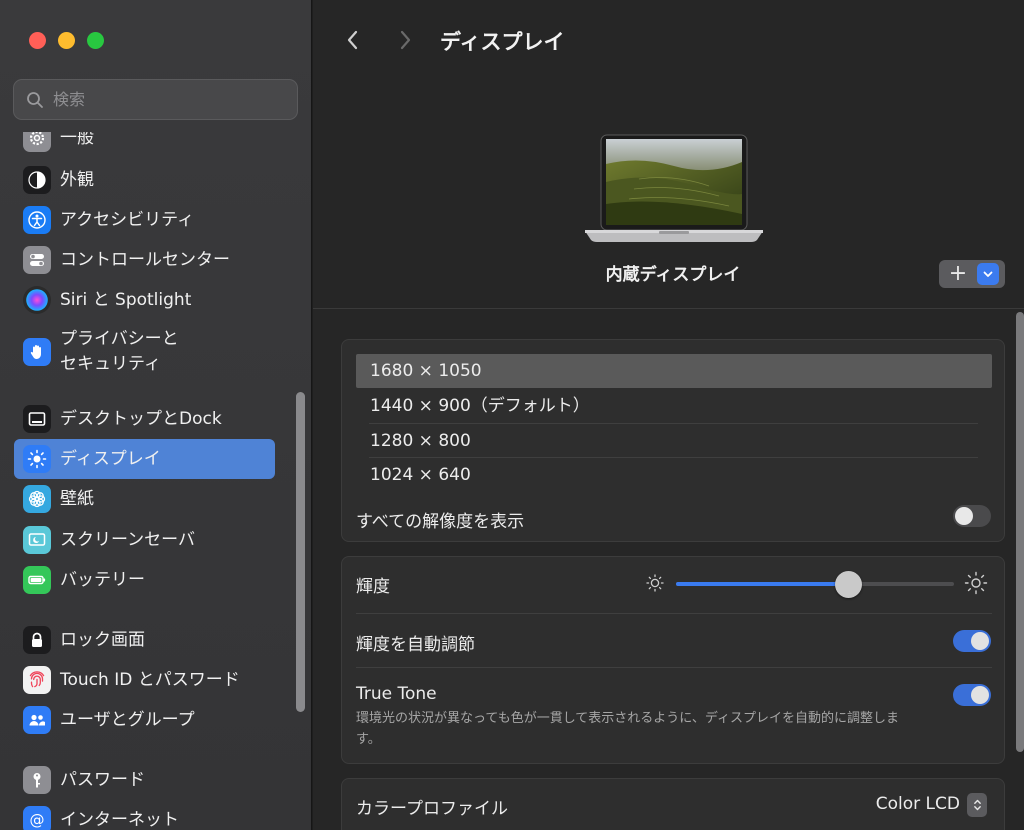 The height and width of the screenshot is (830, 1024). What do you see at coordinates (655, 583) in the screenshot?
I see `sun-small-icon` at bounding box center [655, 583].